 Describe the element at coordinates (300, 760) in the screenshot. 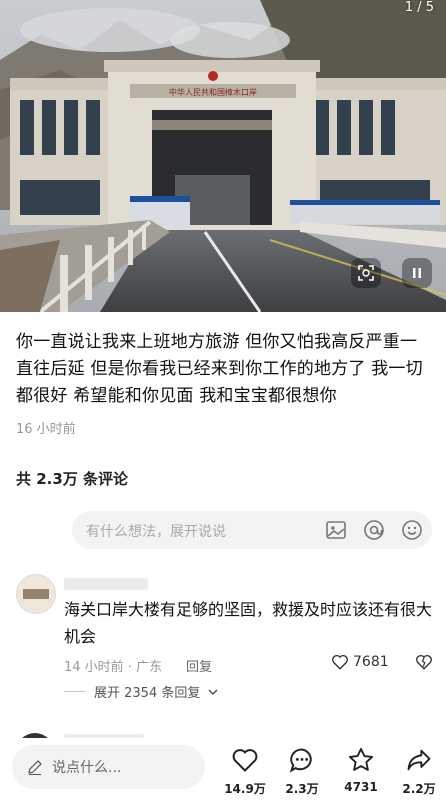

I see `comment-bubble-icon` at that location.